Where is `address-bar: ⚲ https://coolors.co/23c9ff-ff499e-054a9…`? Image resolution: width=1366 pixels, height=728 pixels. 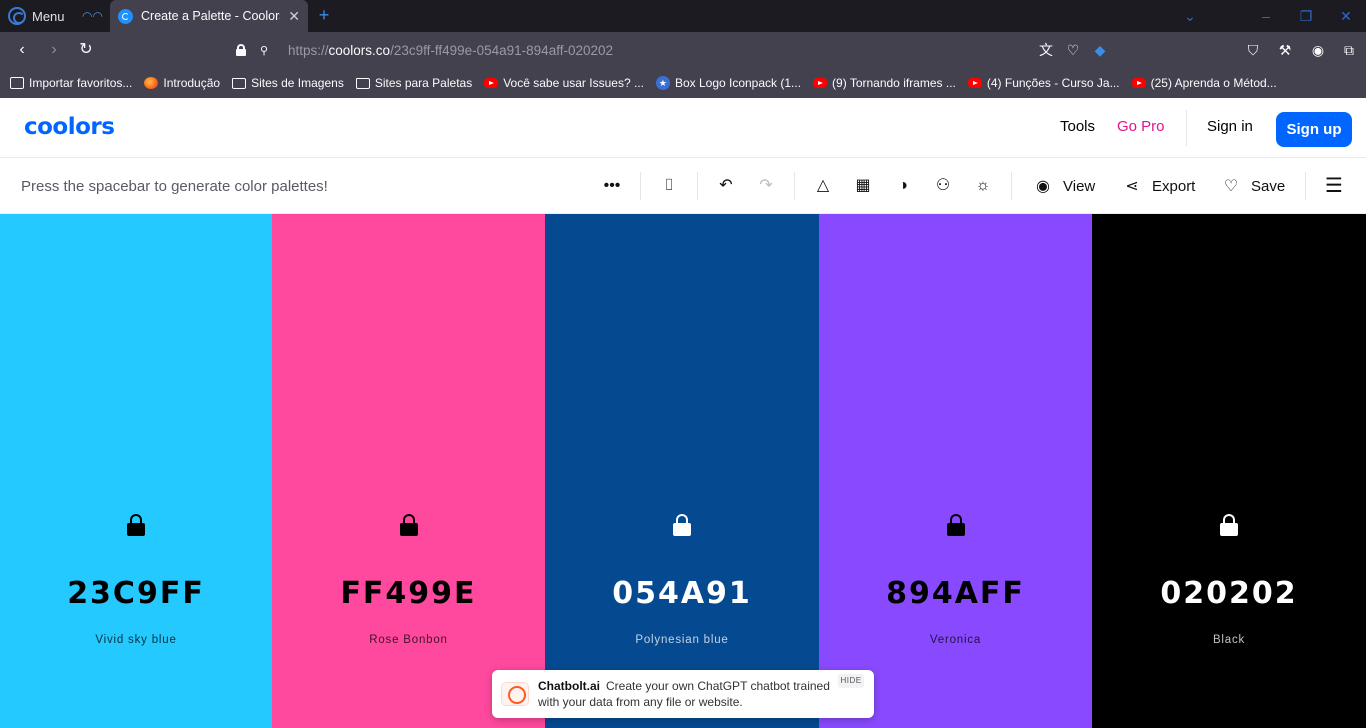 address-bar: ⚲ https://coolors.co/23c9ff-ff499e-054a9… is located at coordinates (676, 50).